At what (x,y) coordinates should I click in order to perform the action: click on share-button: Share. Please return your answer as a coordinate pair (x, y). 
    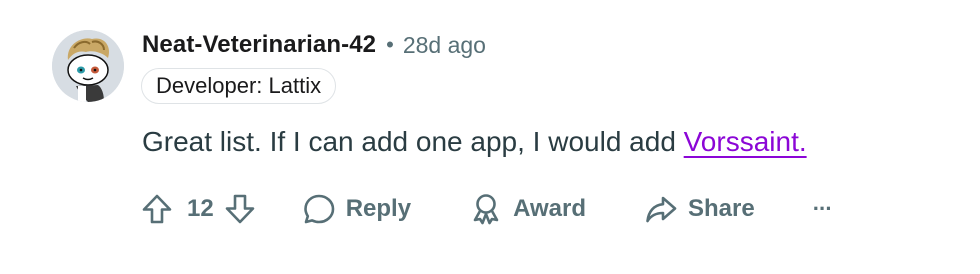
    Looking at the image, I should click on (699, 209).